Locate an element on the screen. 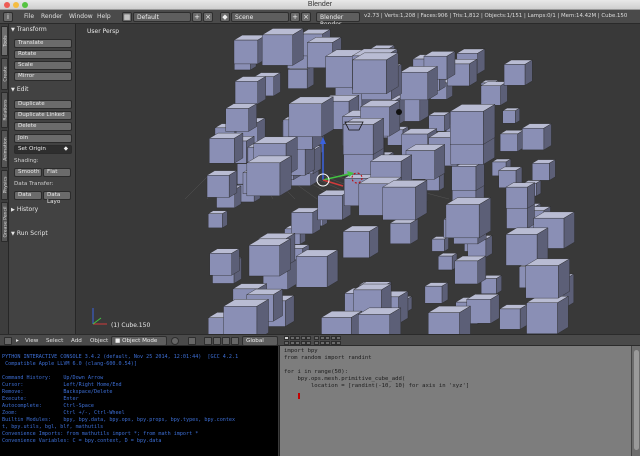 The width and height of the screenshot is (640, 456). rotate-manipulator-icon is located at coordinates (226, 341).